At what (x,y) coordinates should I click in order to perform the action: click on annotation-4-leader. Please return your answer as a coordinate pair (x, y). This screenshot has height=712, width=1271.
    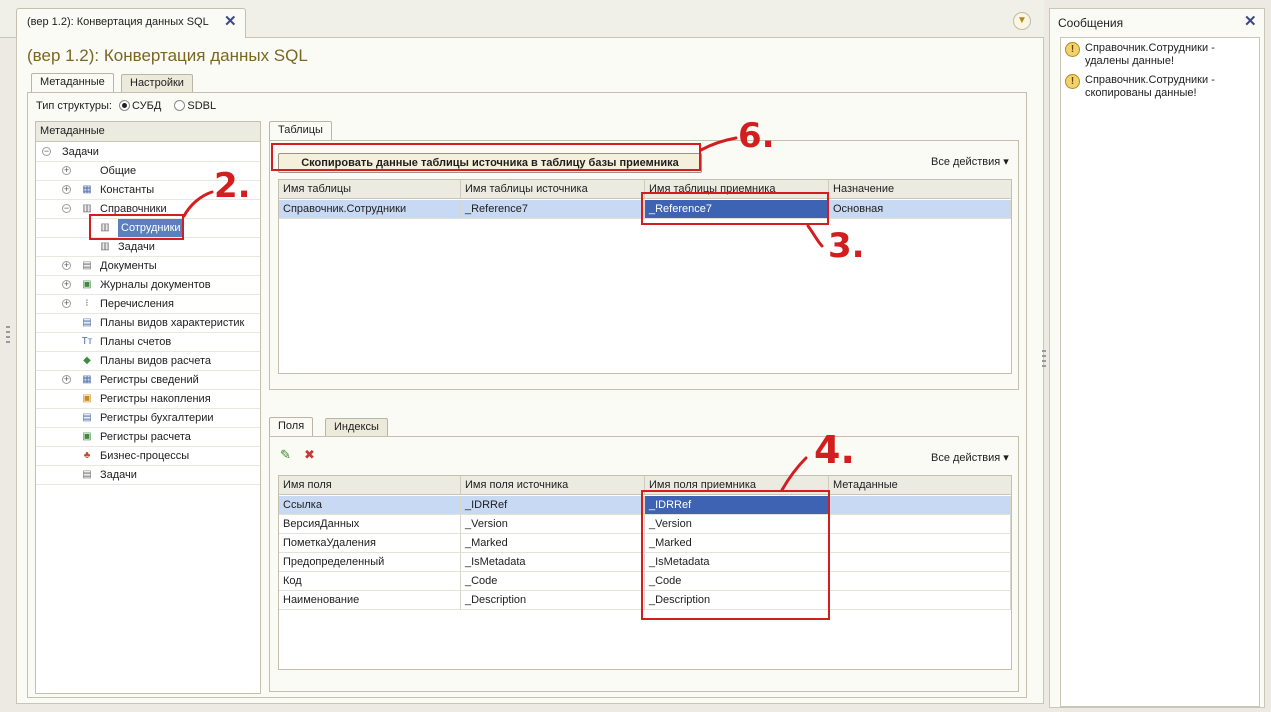
    Looking at the image, I should click on (794, 474).